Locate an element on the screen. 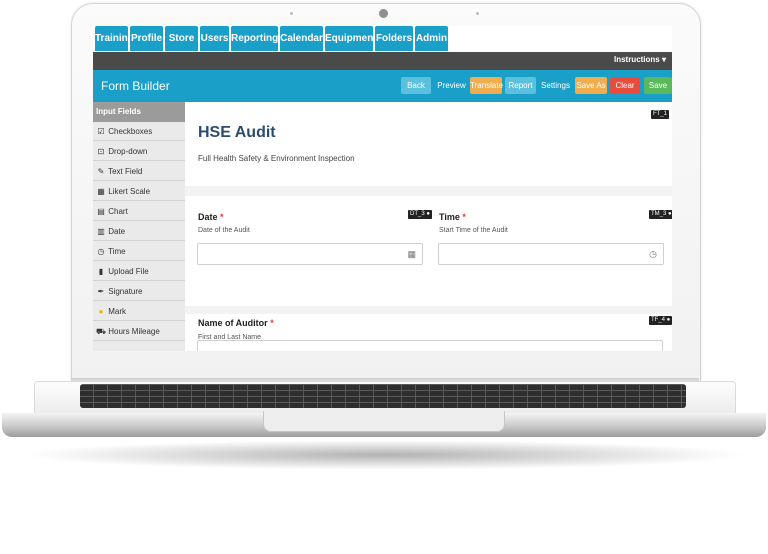 The height and width of the screenshot is (554, 768). sidebar-item-text-field: ✎ Text Field is located at coordinates (139, 171).